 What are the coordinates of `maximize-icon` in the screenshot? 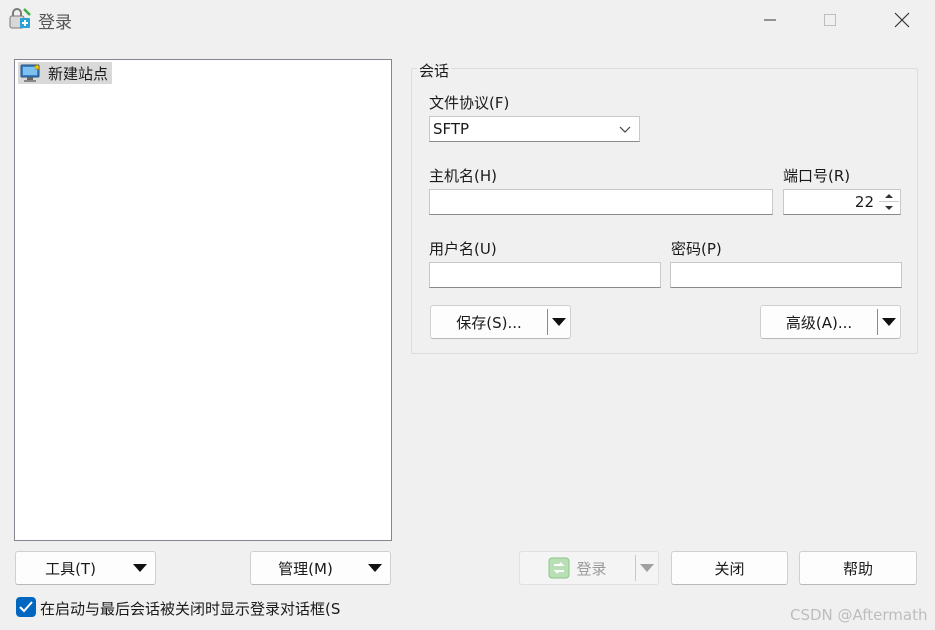 It's located at (830, 20).